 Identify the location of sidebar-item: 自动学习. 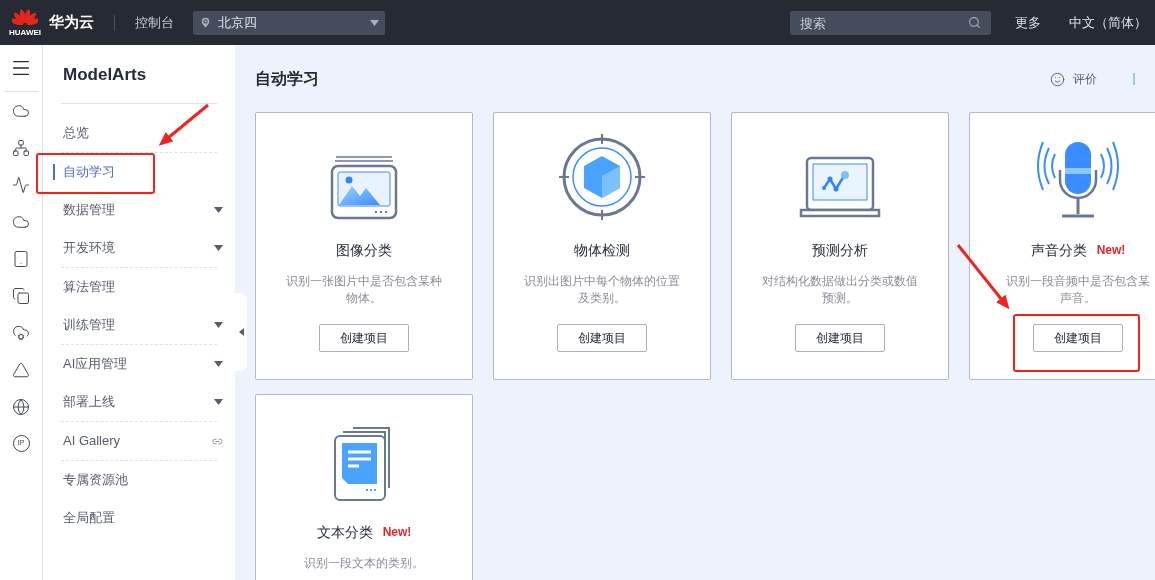
(139, 172).